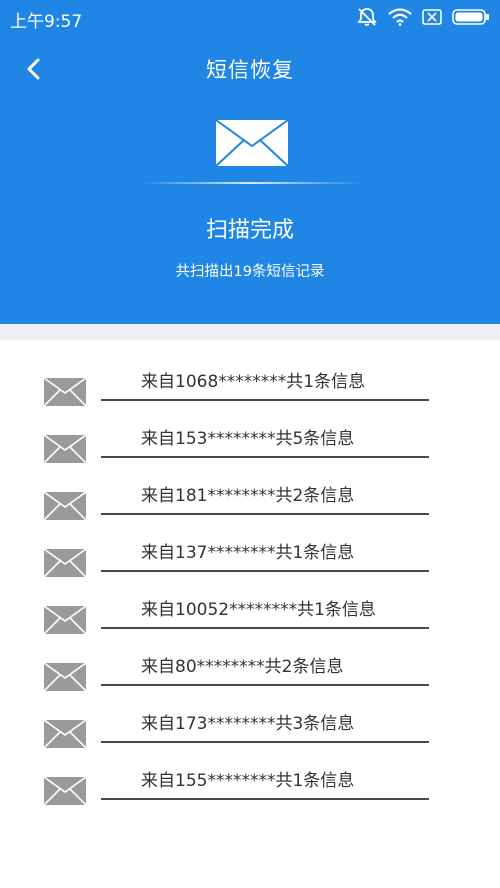 The height and width of the screenshot is (888, 500). What do you see at coordinates (248, 439) in the screenshot?
I see `record-label: 来自153********共5条信息` at bounding box center [248, 439].